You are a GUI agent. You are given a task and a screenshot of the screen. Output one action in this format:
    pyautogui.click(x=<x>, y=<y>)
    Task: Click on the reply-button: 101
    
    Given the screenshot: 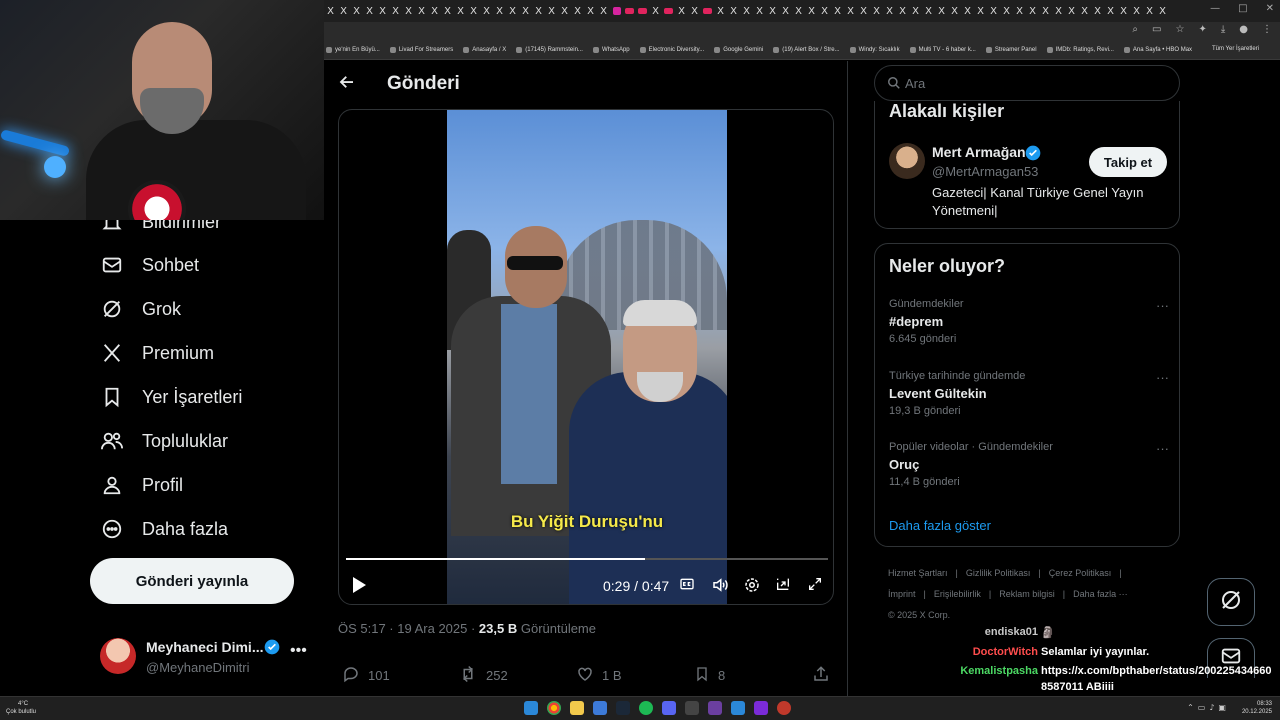 What is the action you would take?
    pyautogui.click(x=366, y=675)
    